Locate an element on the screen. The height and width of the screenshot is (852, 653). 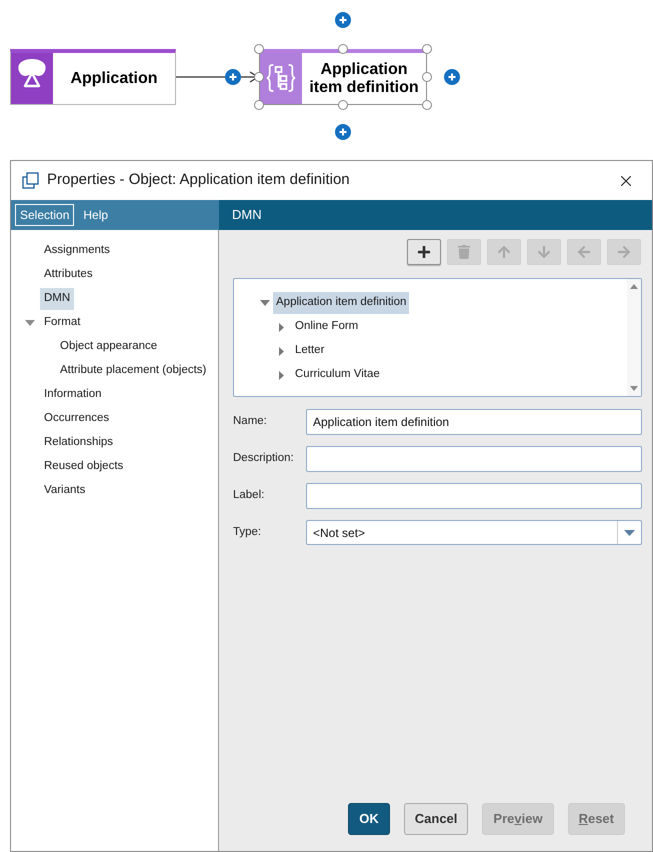
diagram-node: Application item definition is located at coordinates (343, 77).